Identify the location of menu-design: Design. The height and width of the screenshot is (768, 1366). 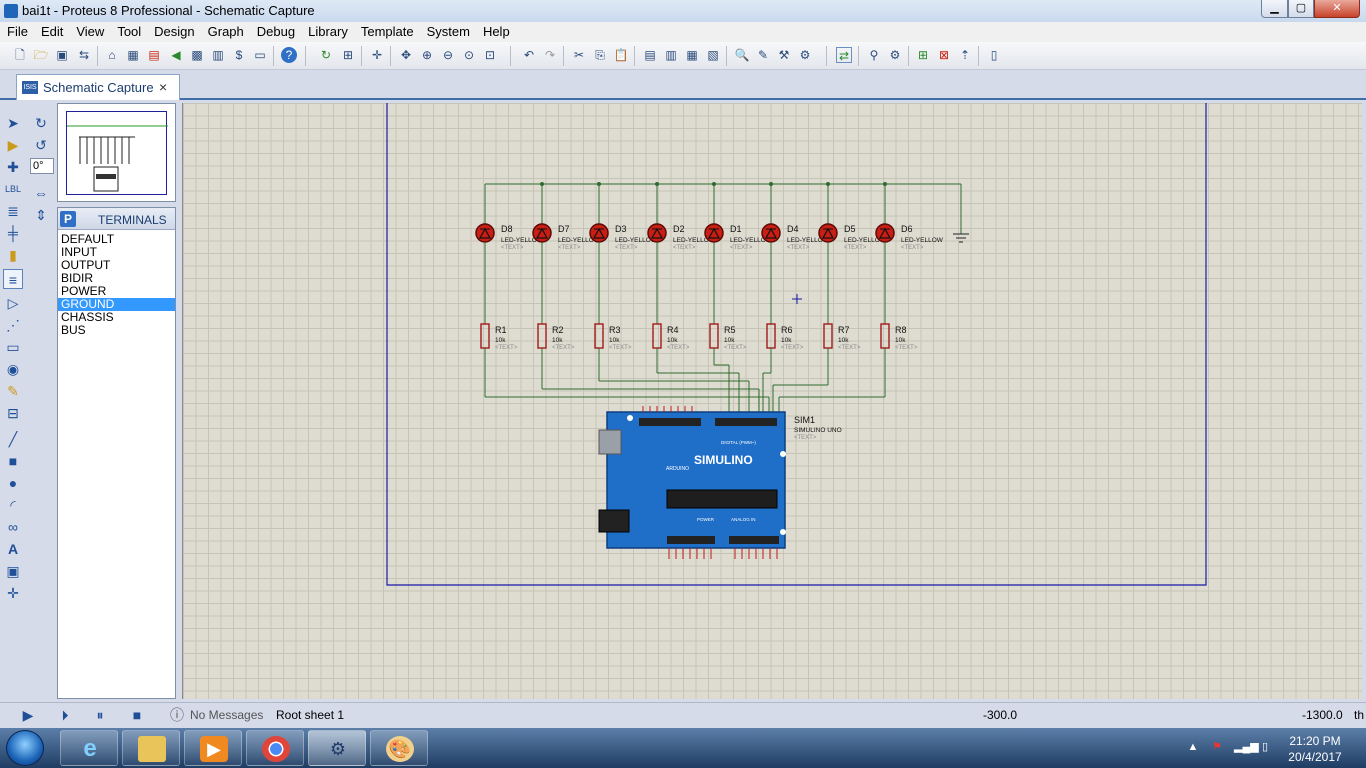
(173, 30).